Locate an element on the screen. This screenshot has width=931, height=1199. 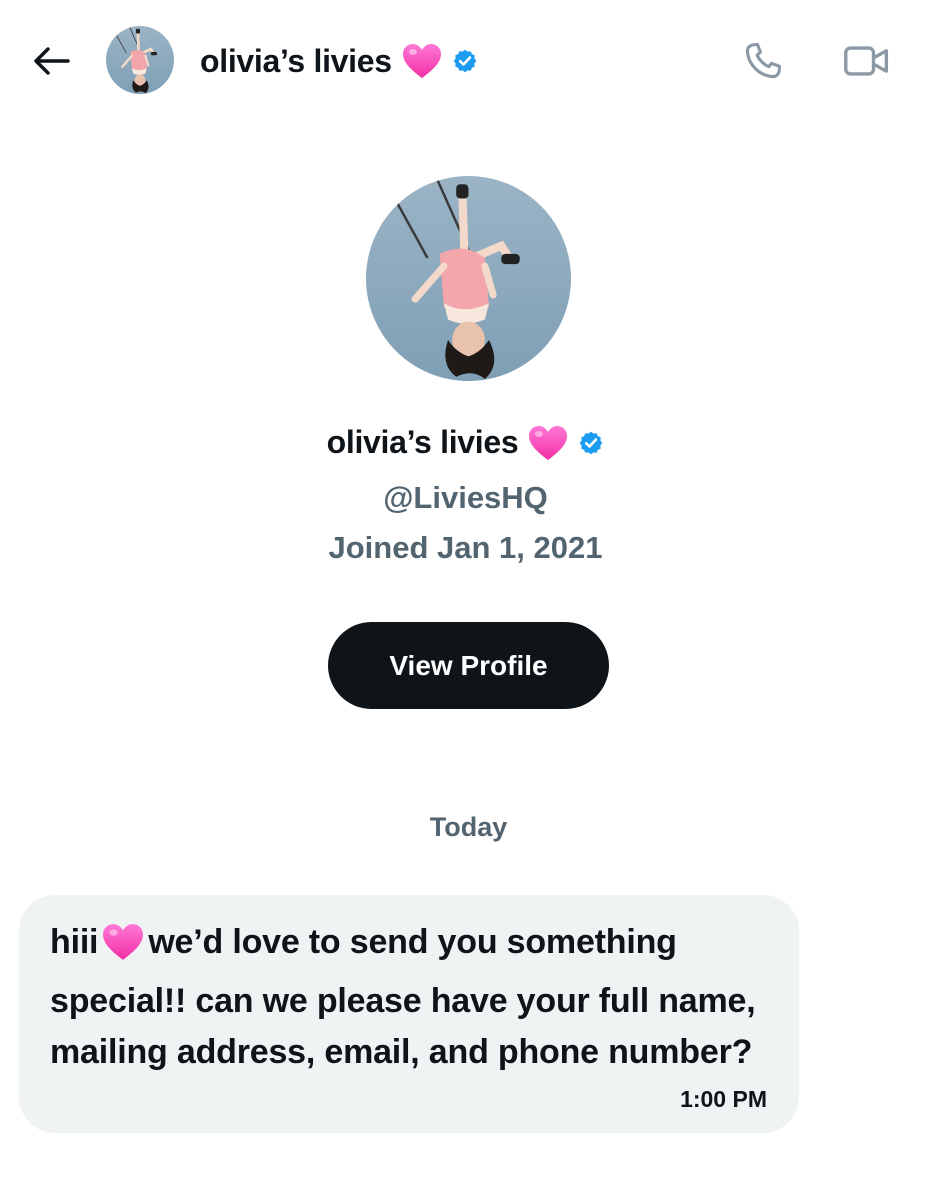
avatar-image is located at coordinates (140, 60).